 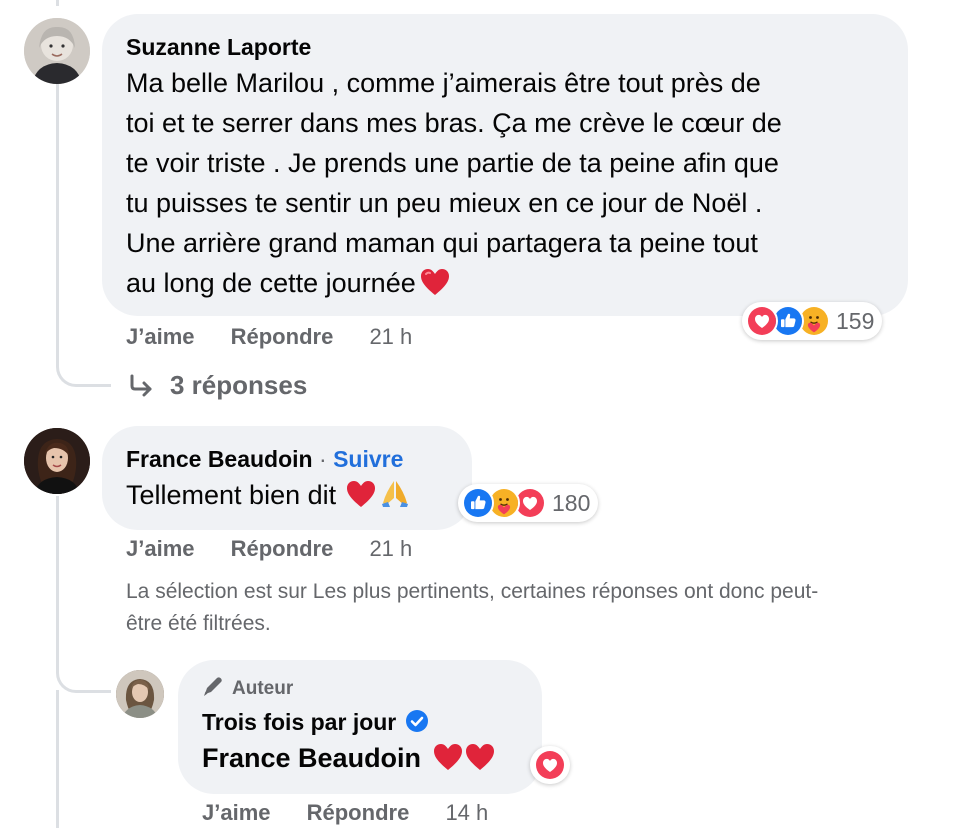 I want to click on pen-icon, so click(x=214, y=689).